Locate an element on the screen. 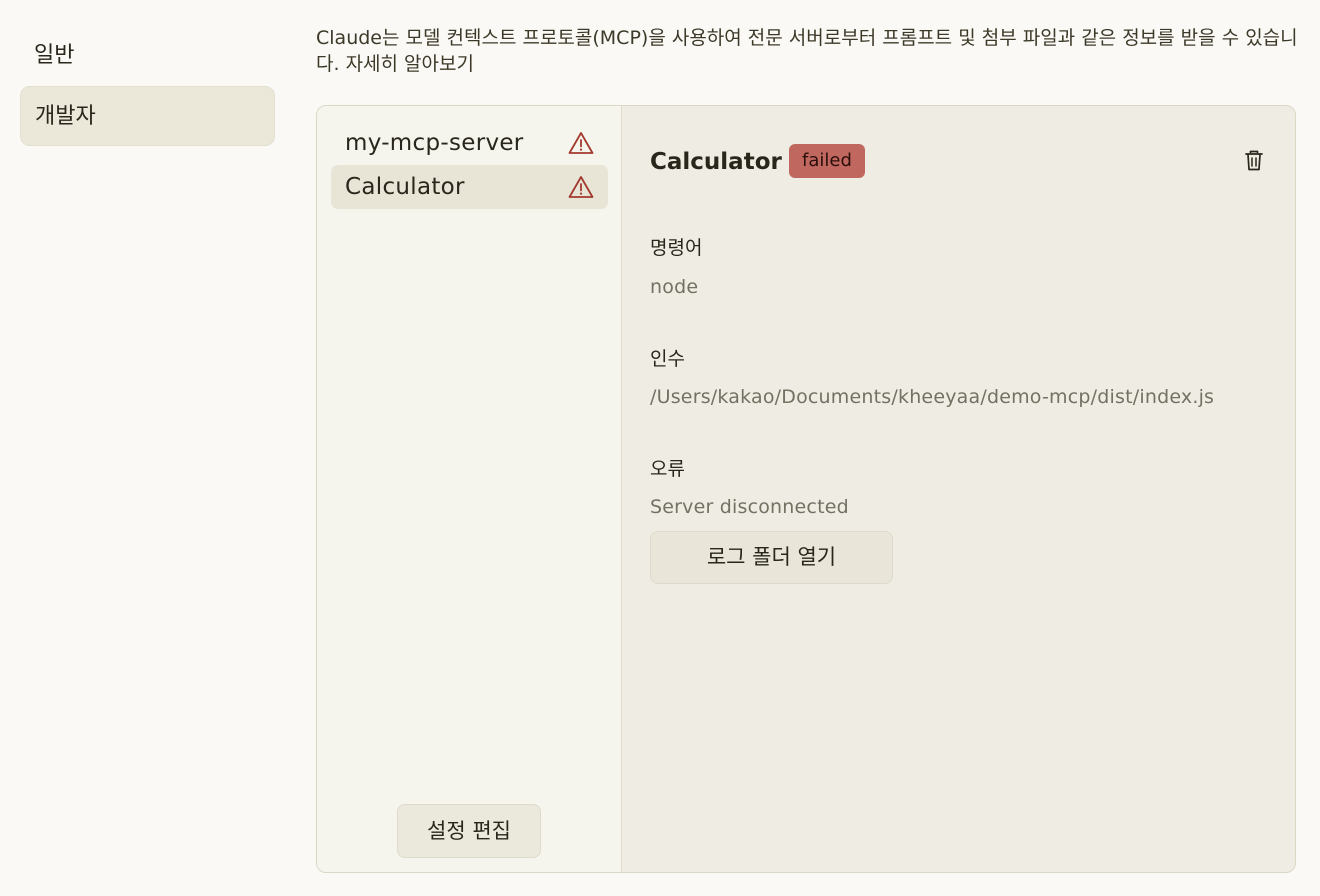 The width and height of the screenshot is (1320, 896). command-label: 명령어 is located at coordinates (676, 248).